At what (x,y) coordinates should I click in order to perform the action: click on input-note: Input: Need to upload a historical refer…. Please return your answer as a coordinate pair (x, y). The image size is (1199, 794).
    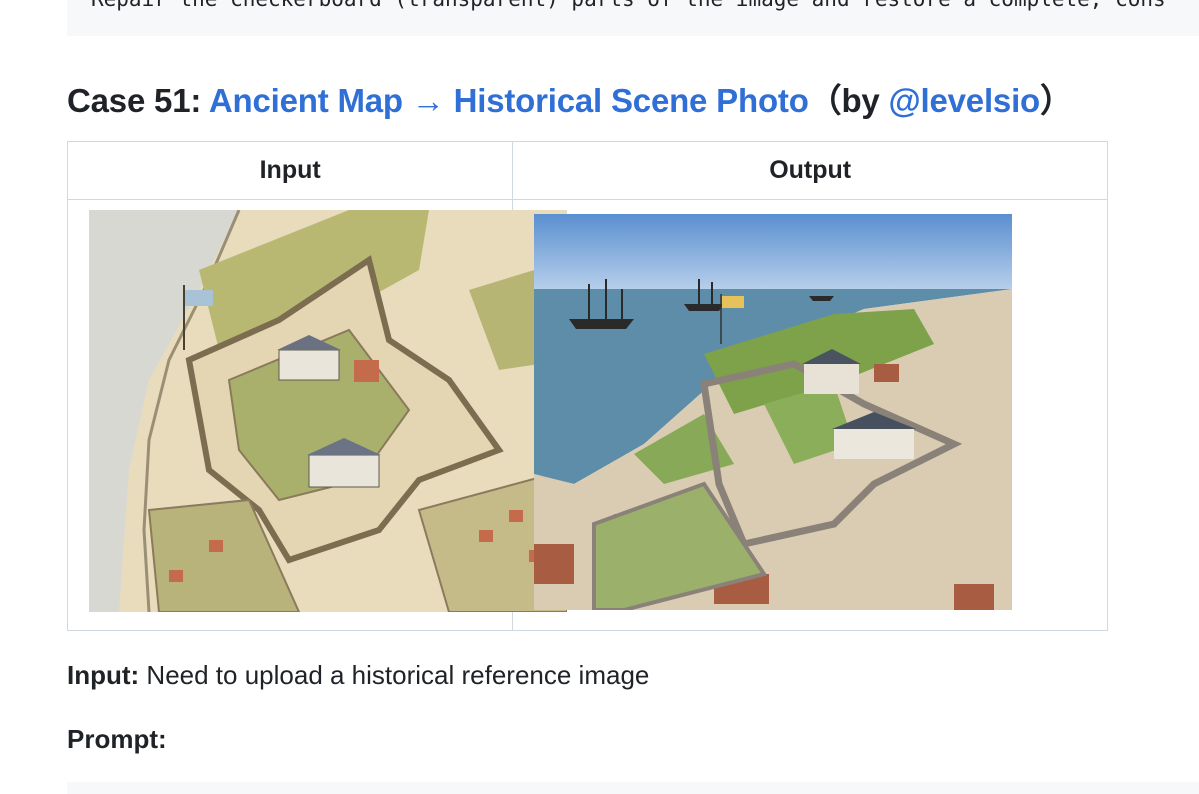
    Looking at the image, I should click on (358, 675).